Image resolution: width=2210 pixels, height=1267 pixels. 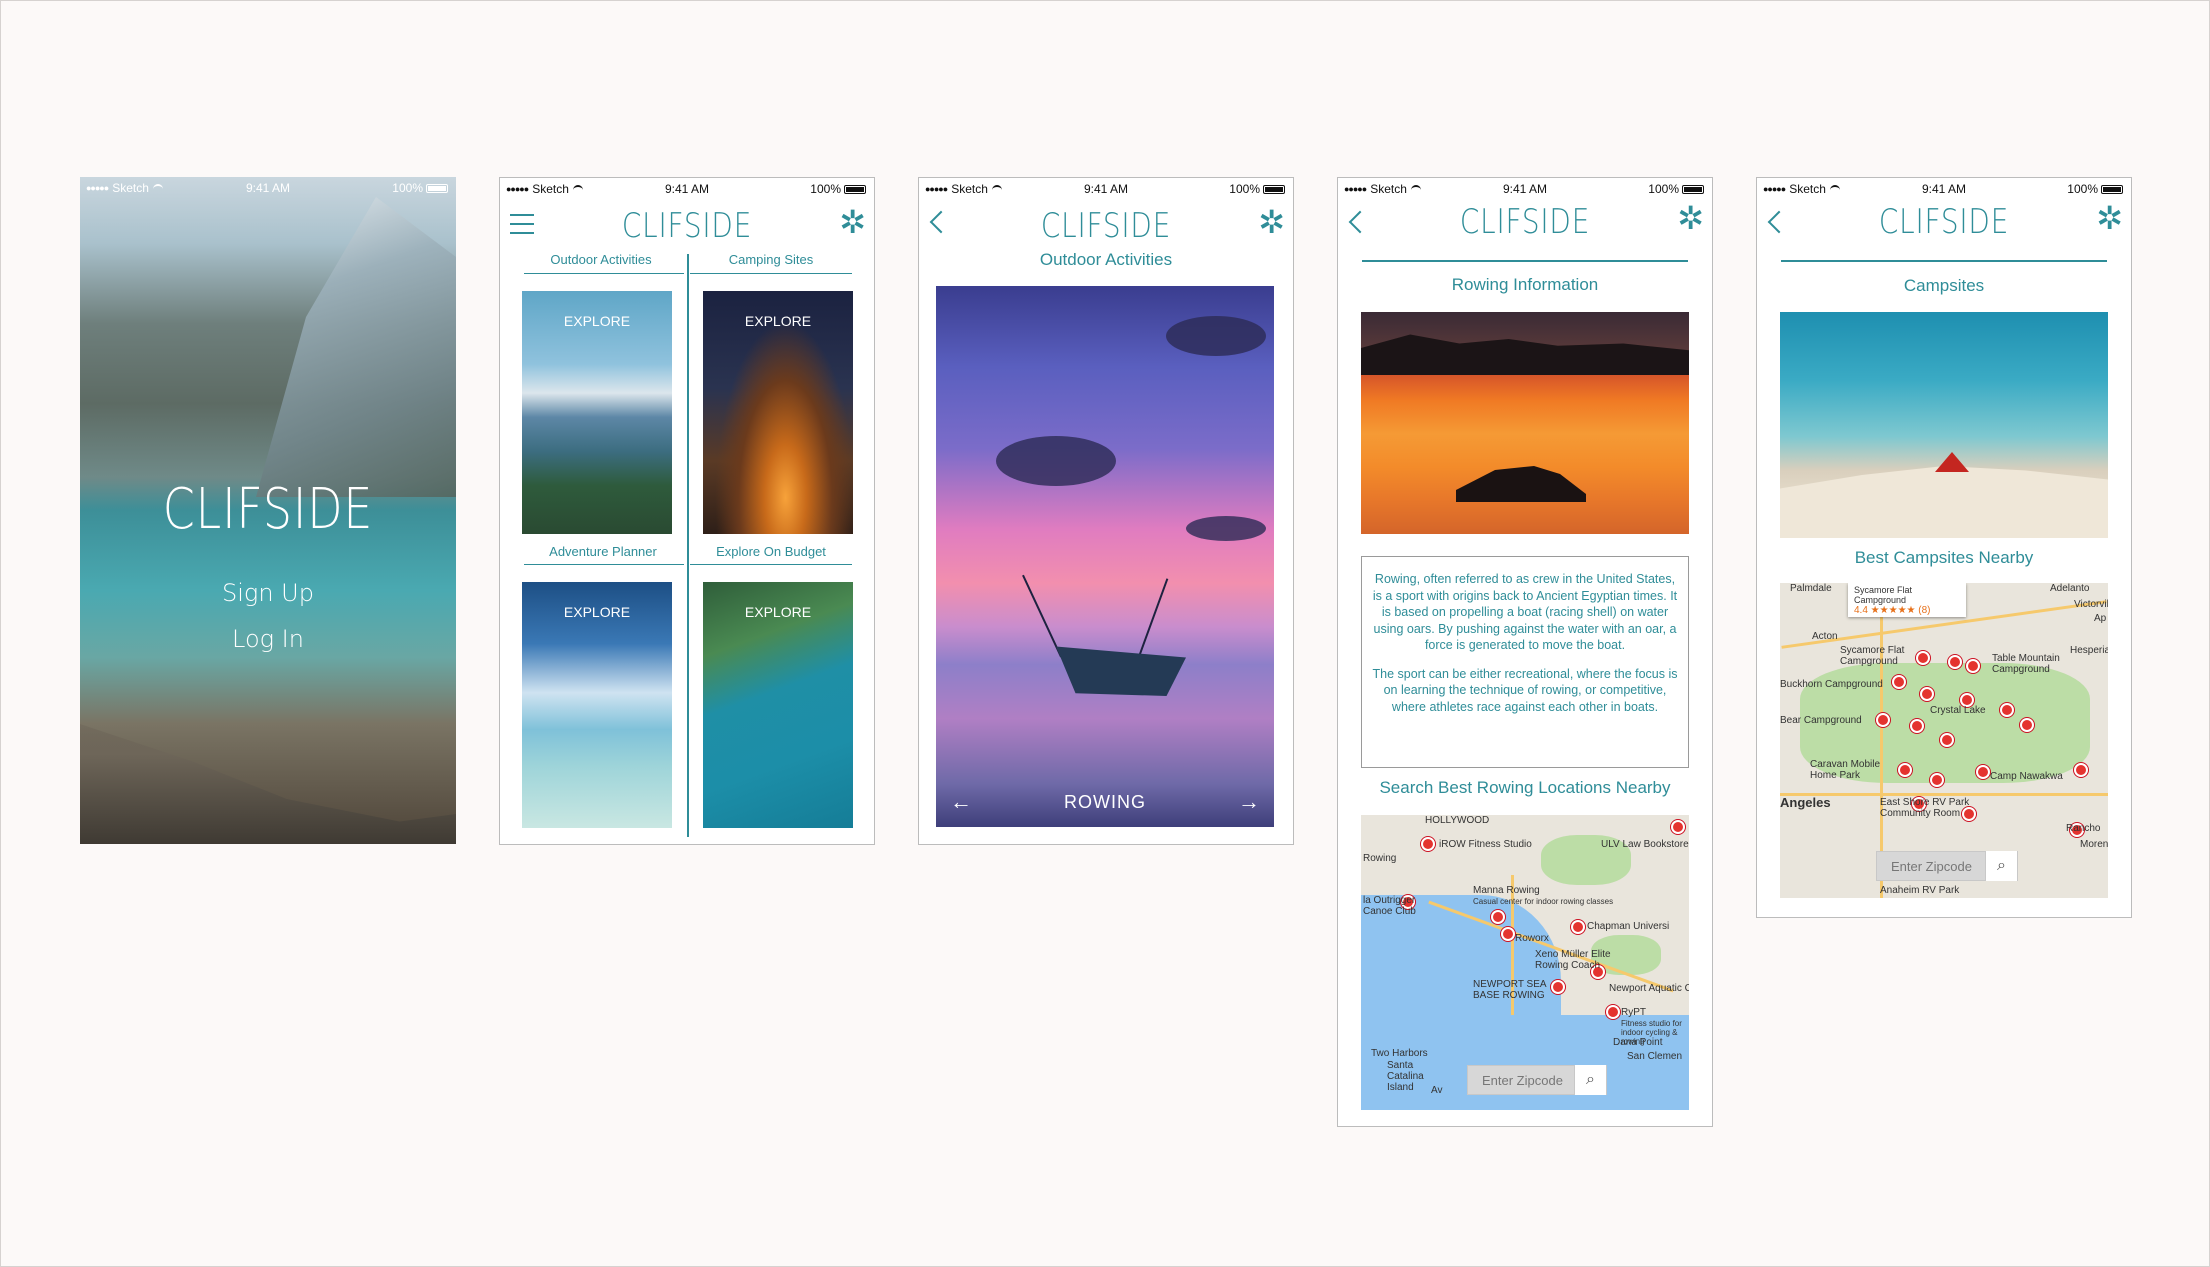 What do you see at coordinates (268, 639) in the screenshot?
I see `log-in-link: Log In` at bounding box center [268, 639].